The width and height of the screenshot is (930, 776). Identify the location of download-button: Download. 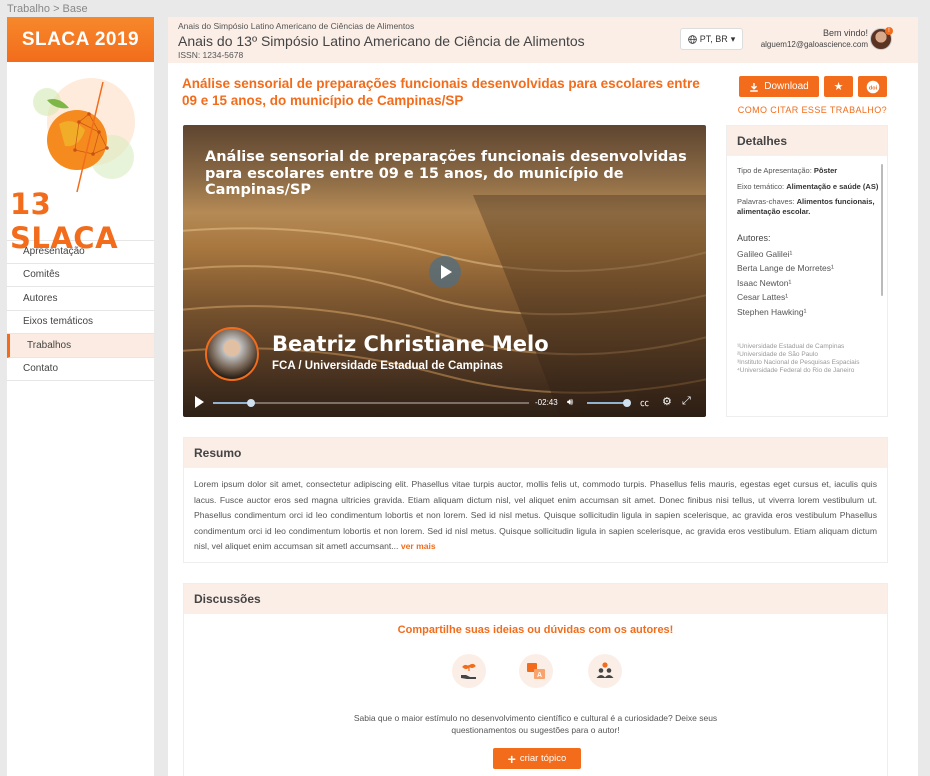
(779, 86).